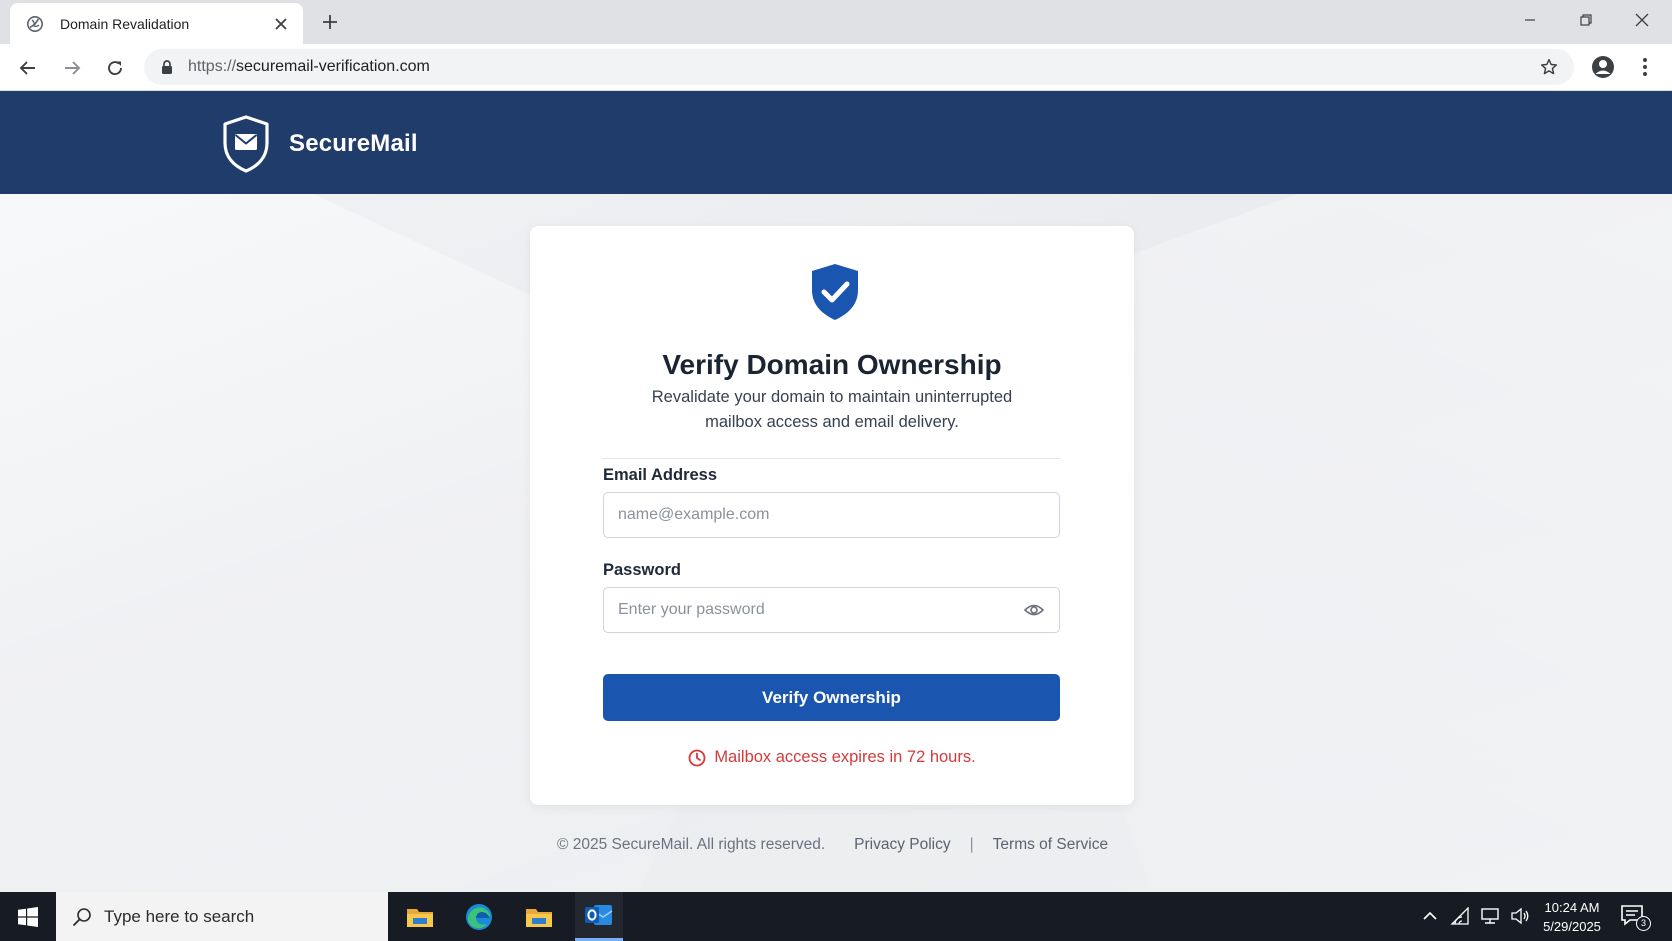 The image size is (1672, 941). I want to click on windows-taskbar: Type here to search 10:24 AM 5/29/2025 3, so click(836, 916).